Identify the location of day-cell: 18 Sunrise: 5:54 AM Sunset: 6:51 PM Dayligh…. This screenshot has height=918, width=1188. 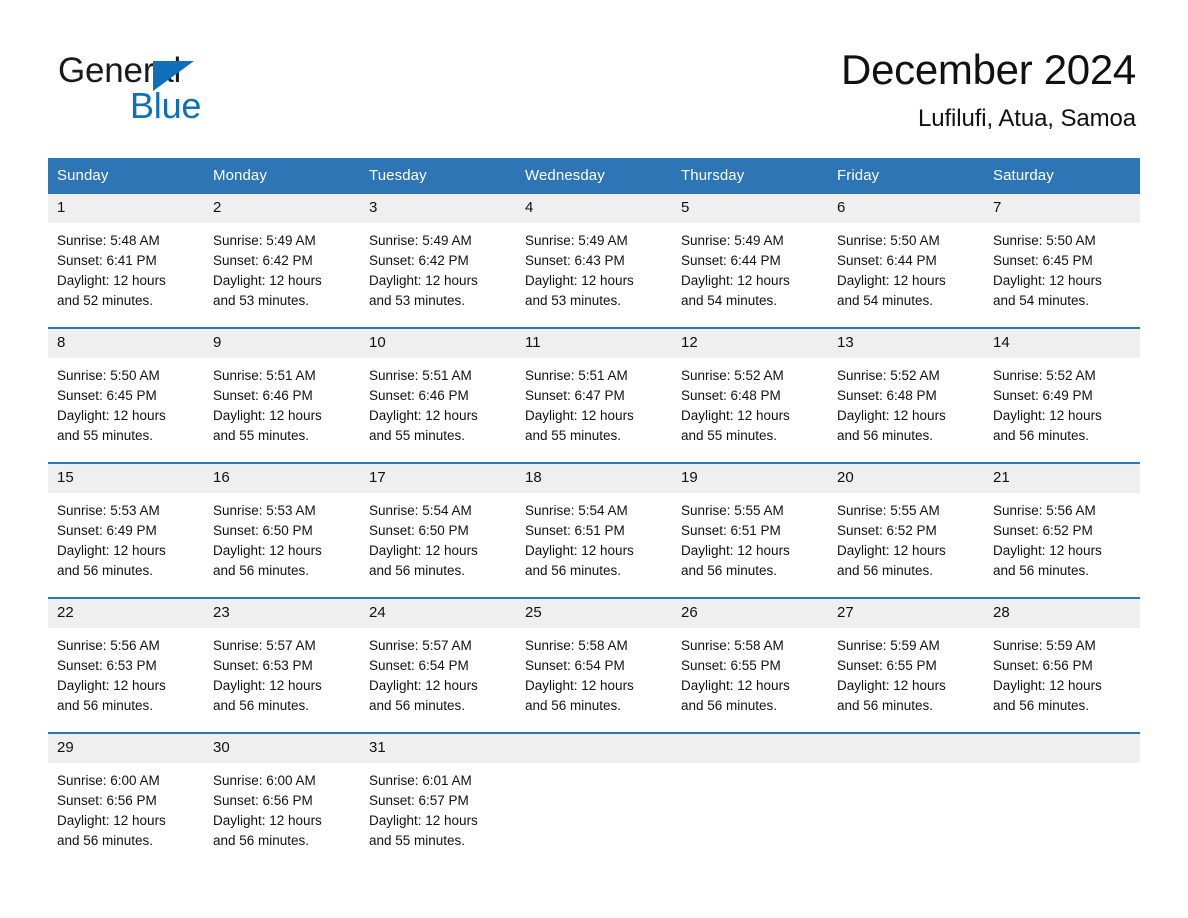
(594, 530).